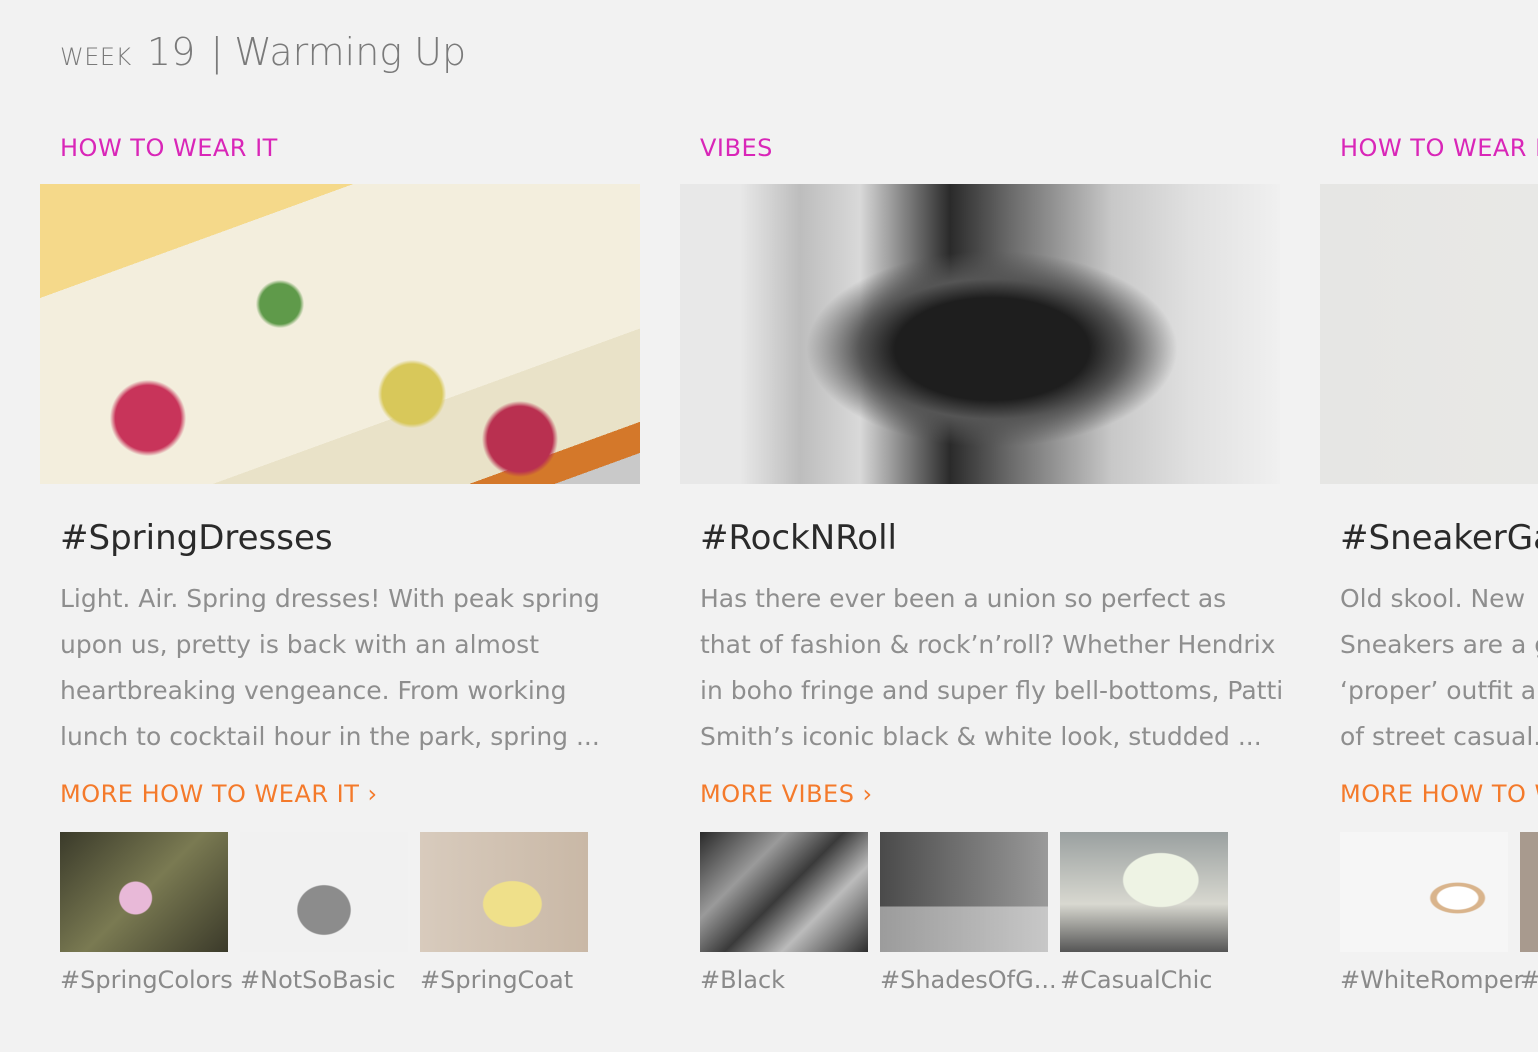 Image resolution: width=1538 pixels, height=1052 pixels. What do you see at coordinates (1439, 736) in the screenshot?
I see `description-line: of street casual.` at bounding box center [1439, 736].